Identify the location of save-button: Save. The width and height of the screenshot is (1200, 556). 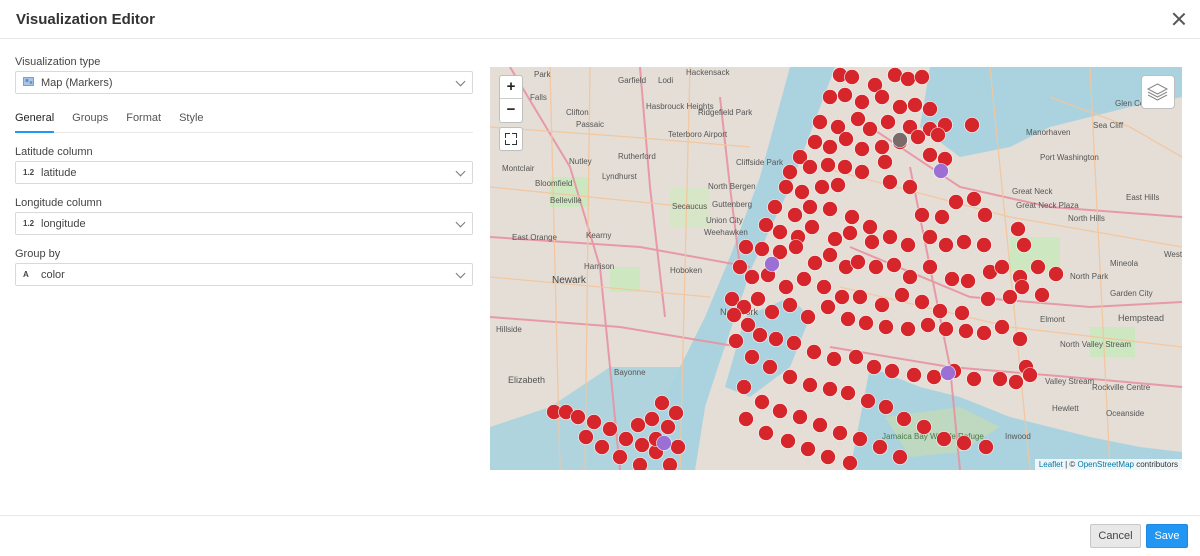
(1167, 536).